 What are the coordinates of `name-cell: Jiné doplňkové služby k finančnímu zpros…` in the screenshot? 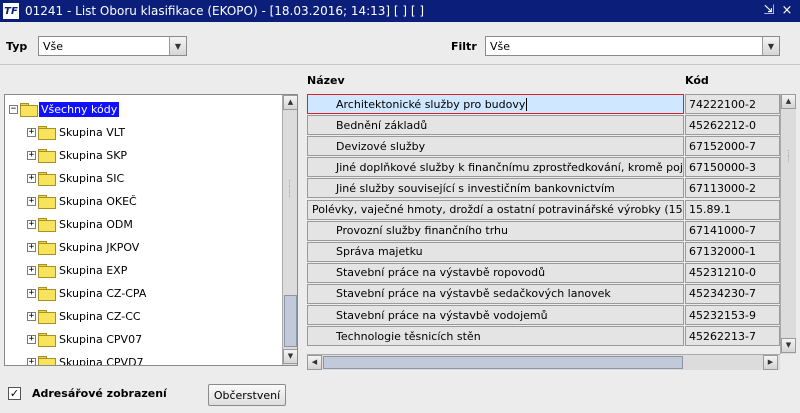 It's located at (495, 167).